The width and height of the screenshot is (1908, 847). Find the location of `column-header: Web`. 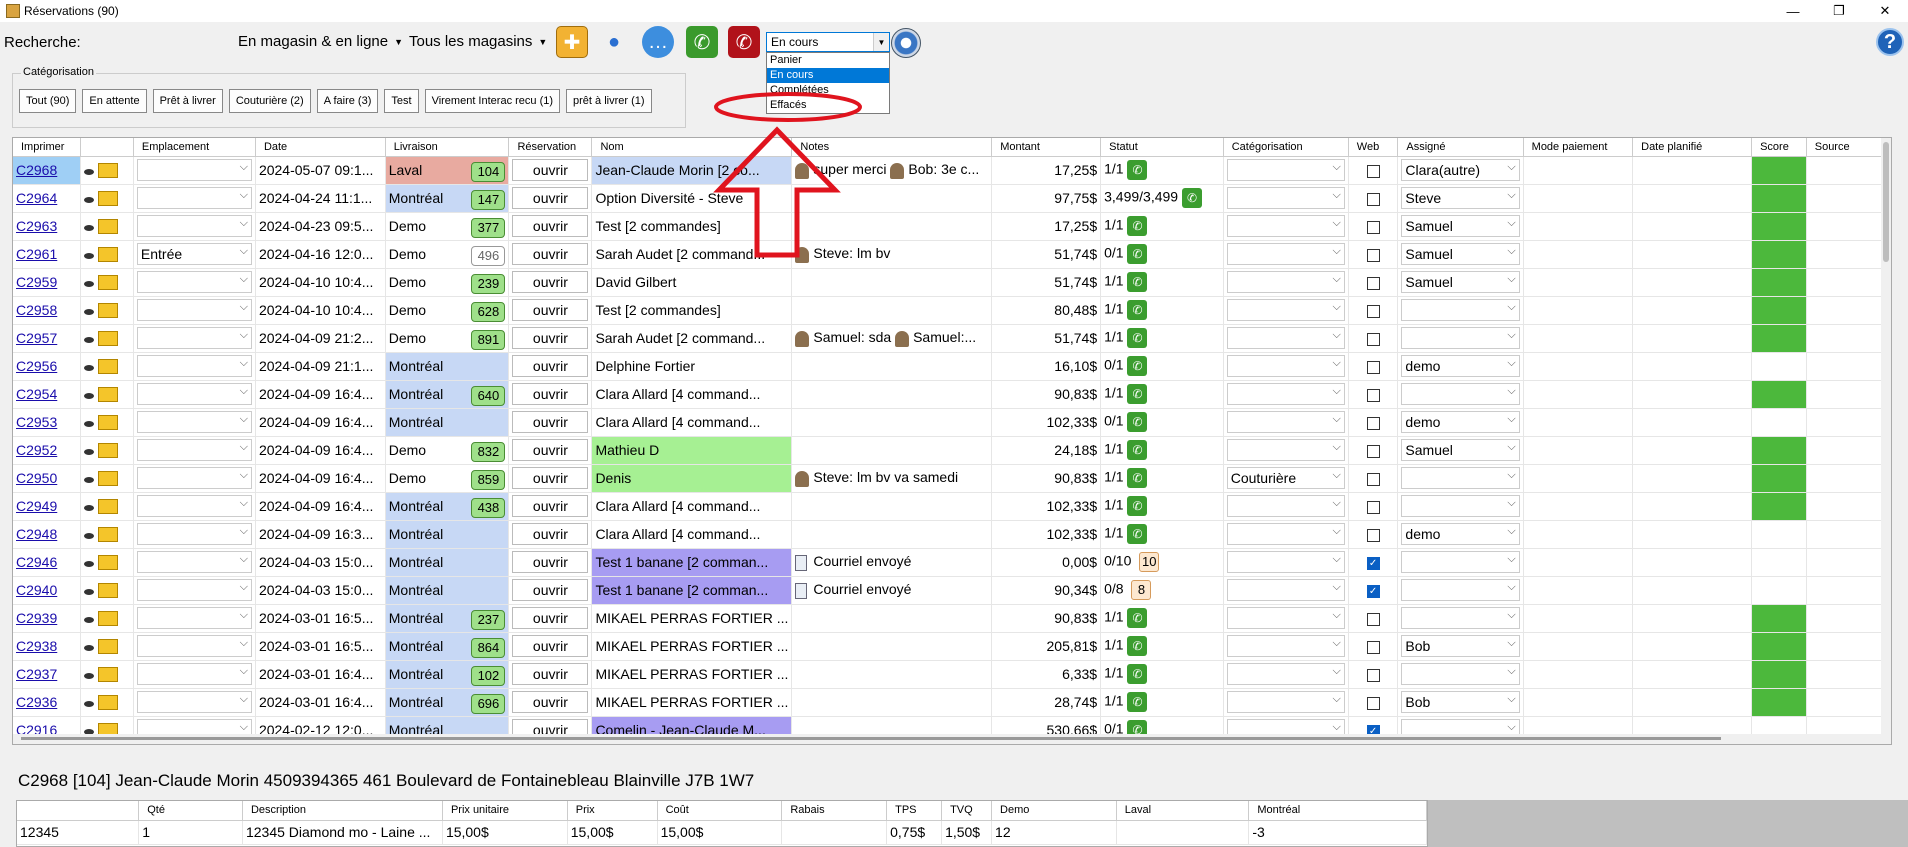

column-header: Web is located at coordinates (1373, 147).